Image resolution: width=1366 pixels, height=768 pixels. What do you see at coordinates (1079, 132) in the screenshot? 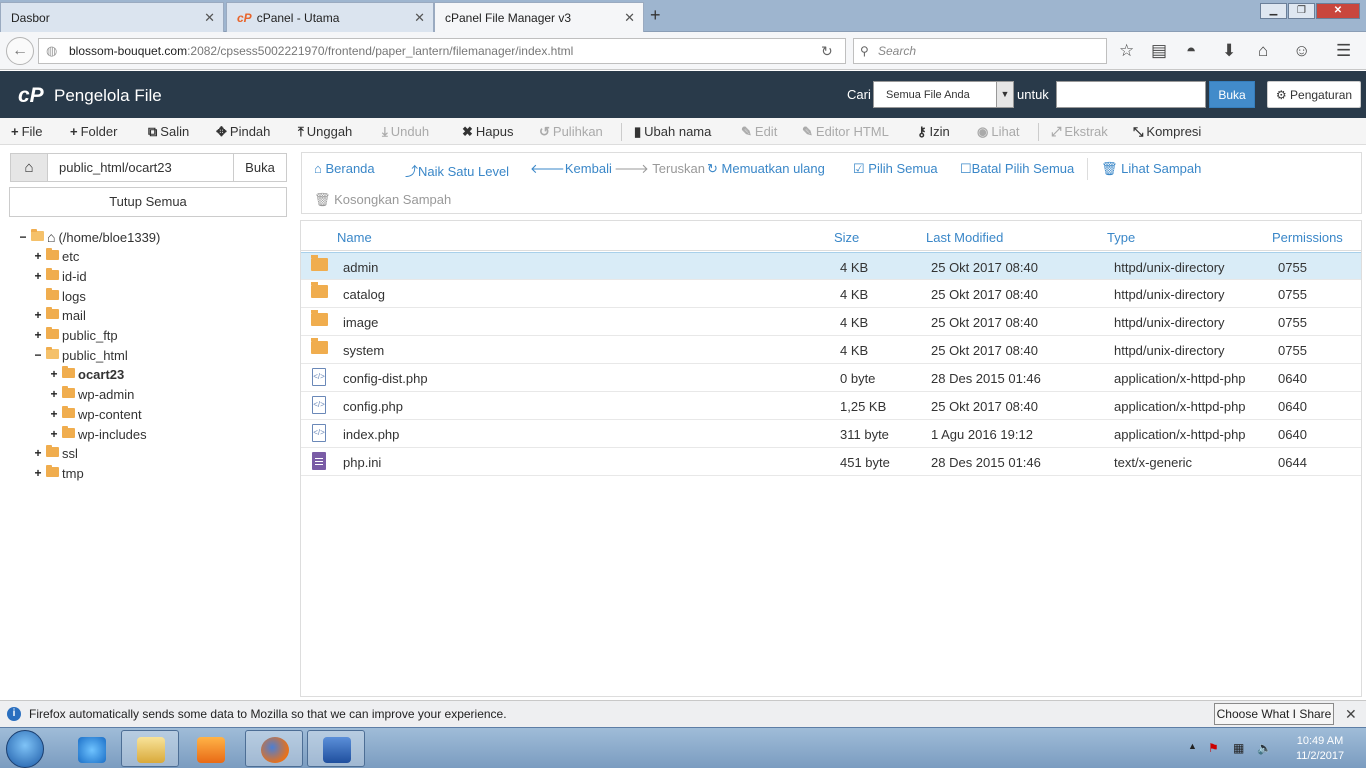
I see `extract-button: ⤢ Ekstrak` at bounding box center [1079, 132].